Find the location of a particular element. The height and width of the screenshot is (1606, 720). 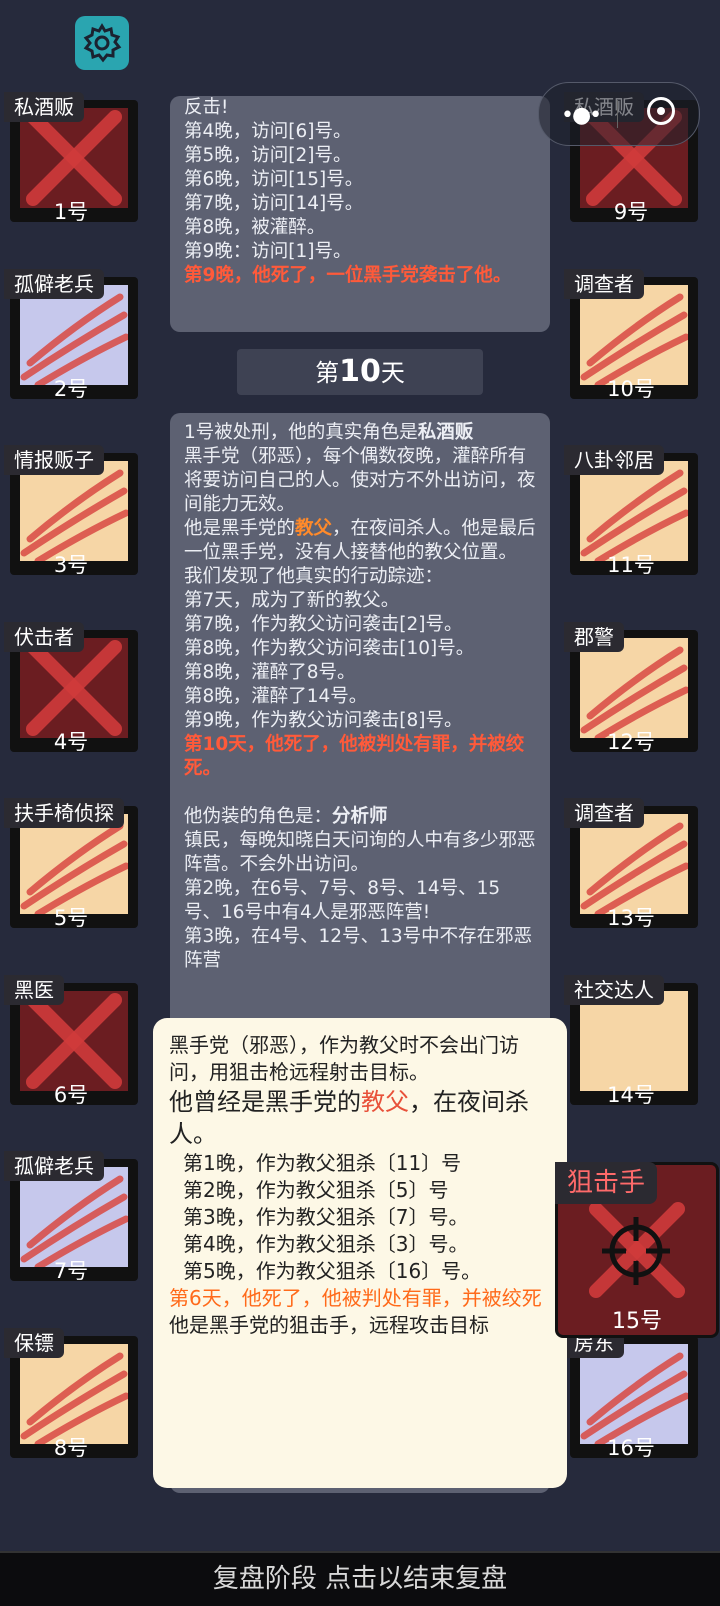

action-line: 第9晚，作为教父访问袭击[8]号。 is located at coordinates (323, 720).